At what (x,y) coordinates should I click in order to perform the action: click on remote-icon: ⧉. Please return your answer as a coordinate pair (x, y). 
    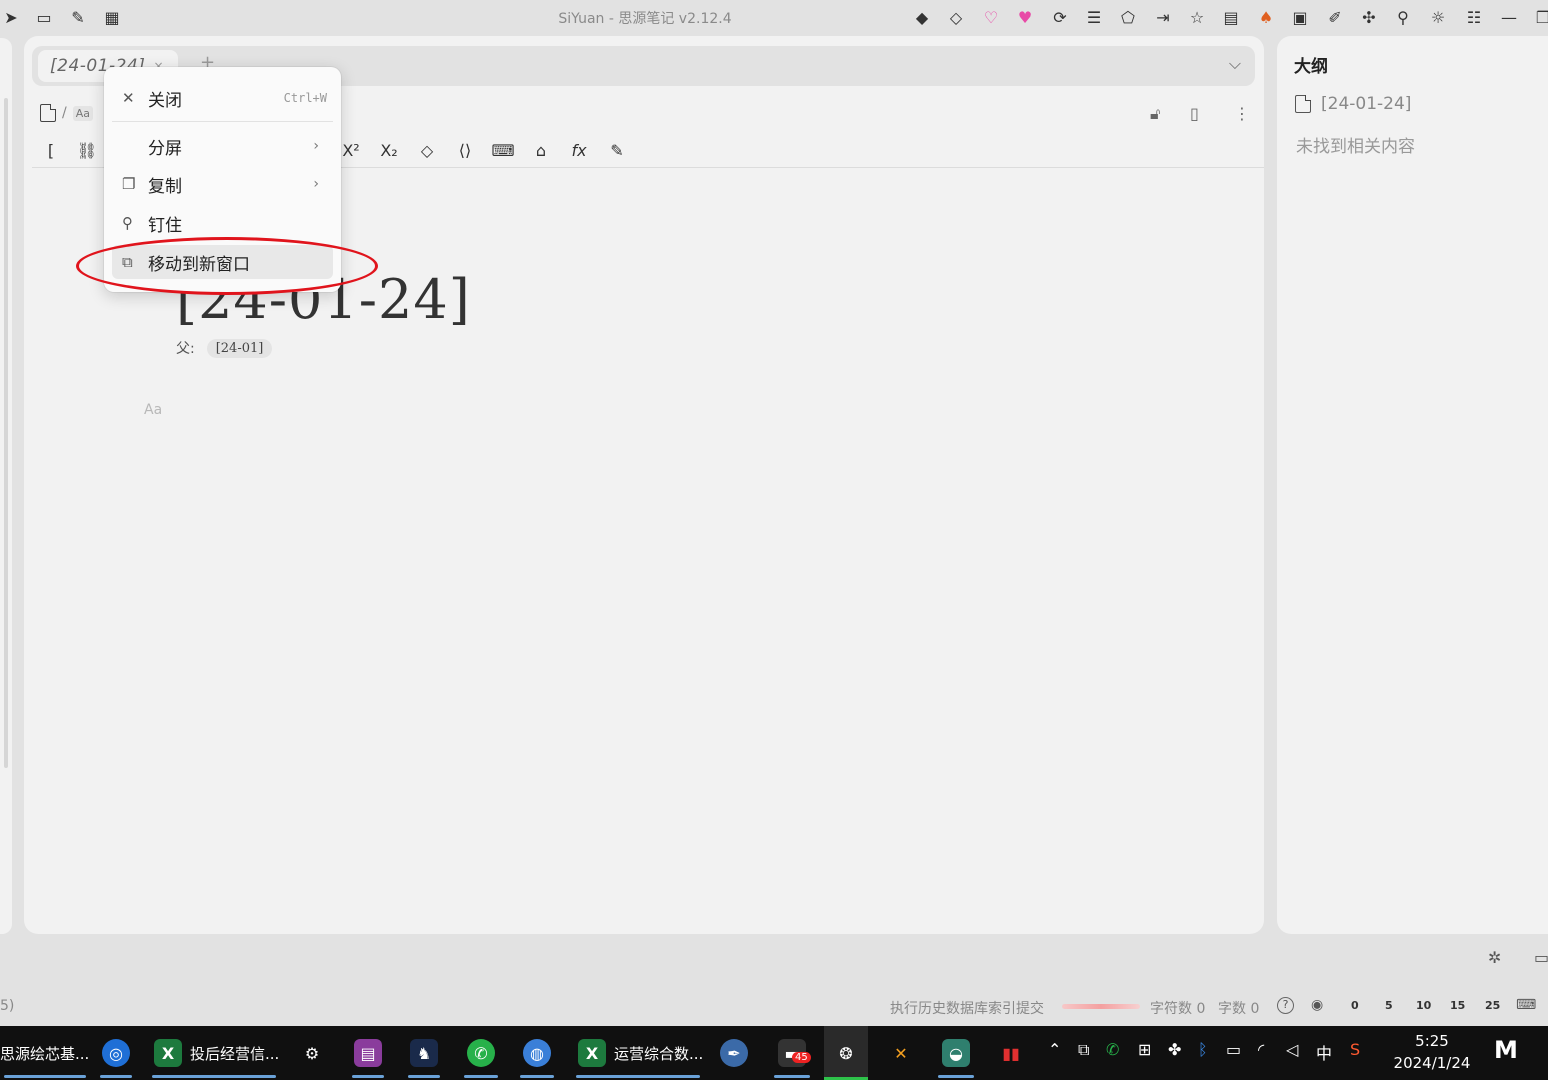
    Looking at the image, I should click on (1083, 1050).